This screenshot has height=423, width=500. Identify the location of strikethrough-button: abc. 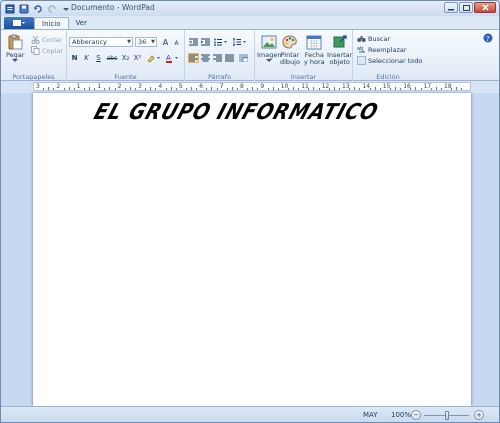
(112, 58).